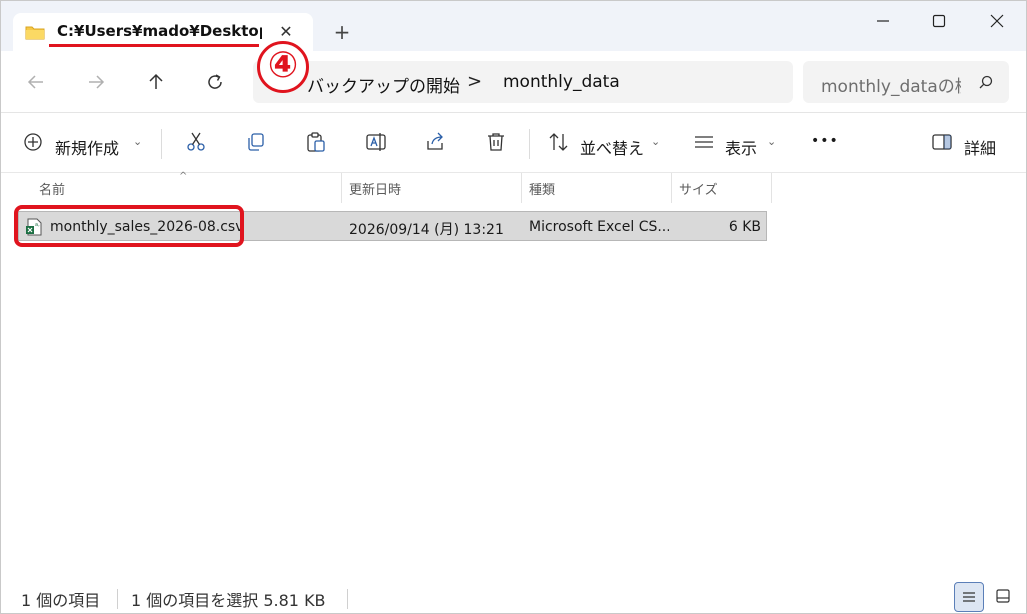  I want to click on tiles-view-button, so click(1004, 597).